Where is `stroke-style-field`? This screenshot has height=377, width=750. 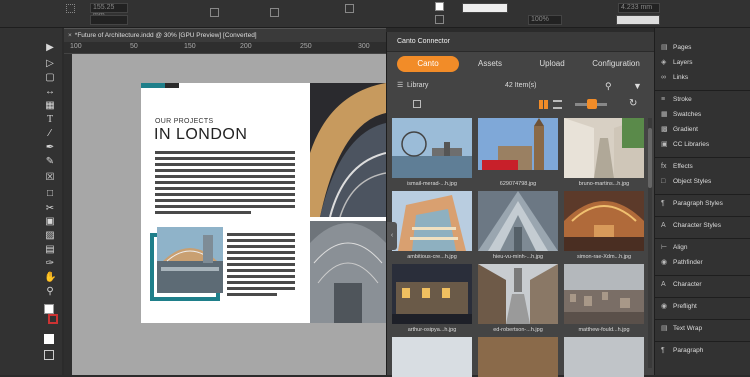 stroke-style-field is located at coordinates (485, 8).